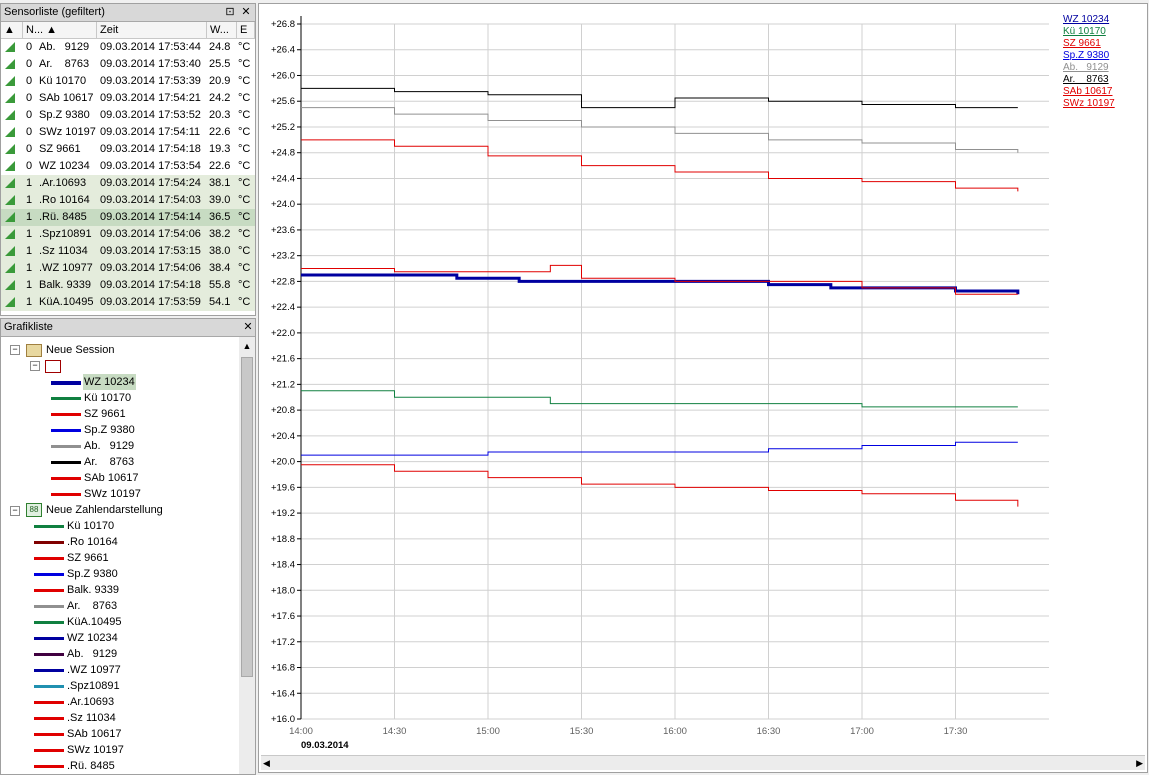 This screenshot has width=1149, height=775. What do you see at coordinates (220, 285) in the screenshot?
I see `sensor-value: 55.8` at bounding box center [220, 285].